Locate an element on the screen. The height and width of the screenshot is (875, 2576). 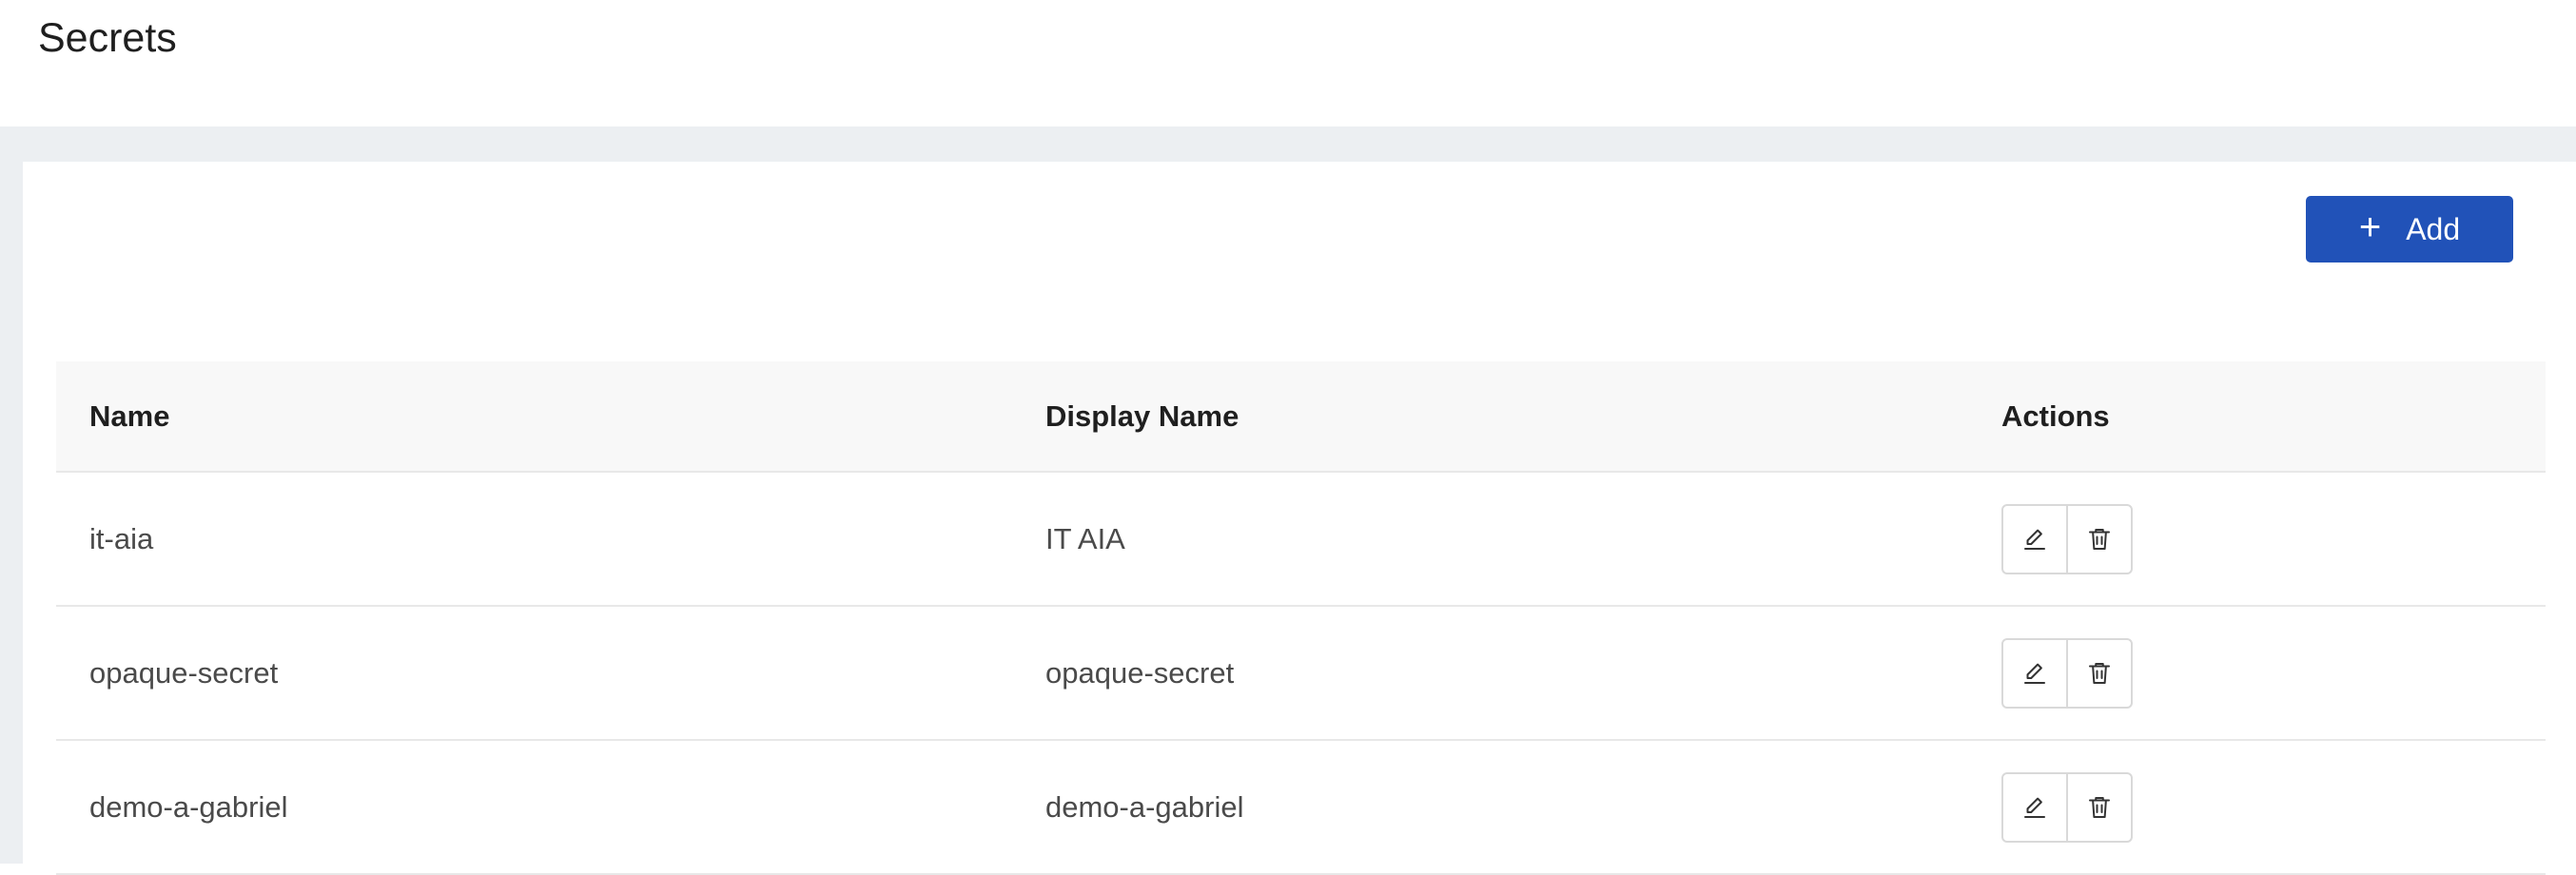
secret-display-name: IT AIA is located at coordinates (1085, 538).